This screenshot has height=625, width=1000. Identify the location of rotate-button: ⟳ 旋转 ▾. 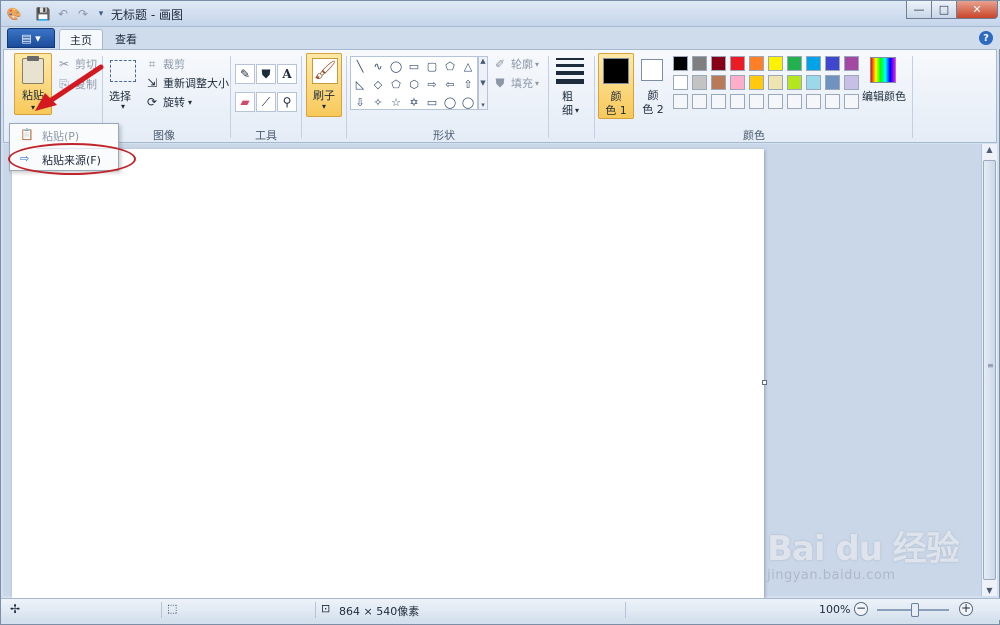
(168, 102).